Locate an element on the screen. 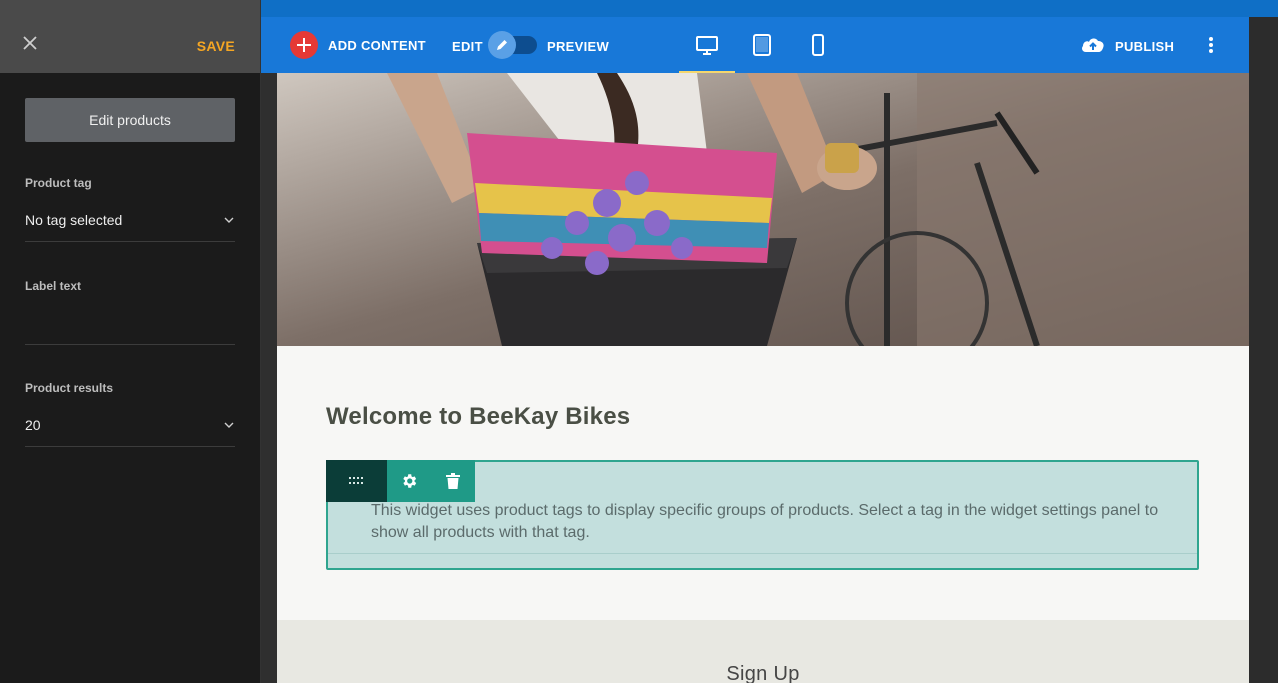 This screenshot has height=683, width=1278. widget-divider is located at coordinates (762, 553).